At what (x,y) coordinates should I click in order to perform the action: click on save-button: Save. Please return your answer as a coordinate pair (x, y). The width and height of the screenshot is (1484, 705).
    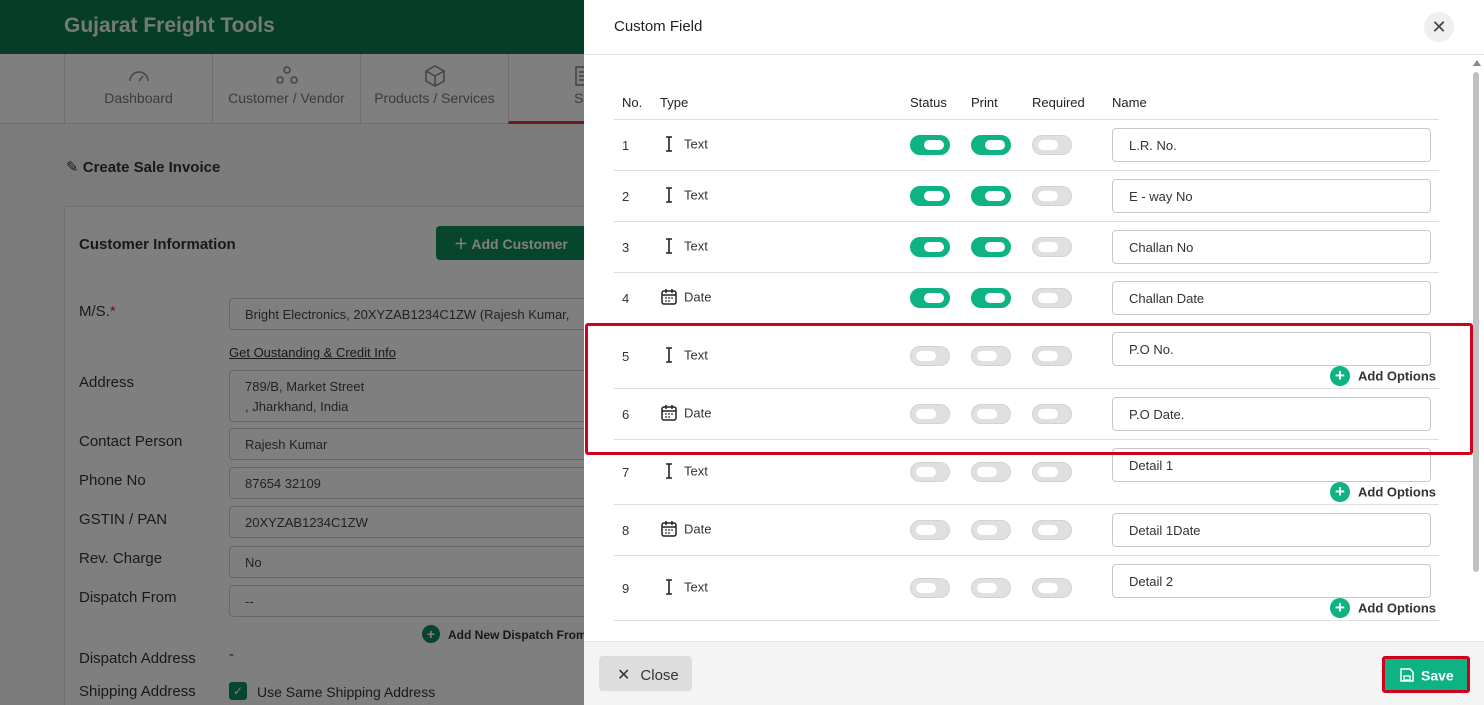
    Looking at the image, I should click on (1426, 674).